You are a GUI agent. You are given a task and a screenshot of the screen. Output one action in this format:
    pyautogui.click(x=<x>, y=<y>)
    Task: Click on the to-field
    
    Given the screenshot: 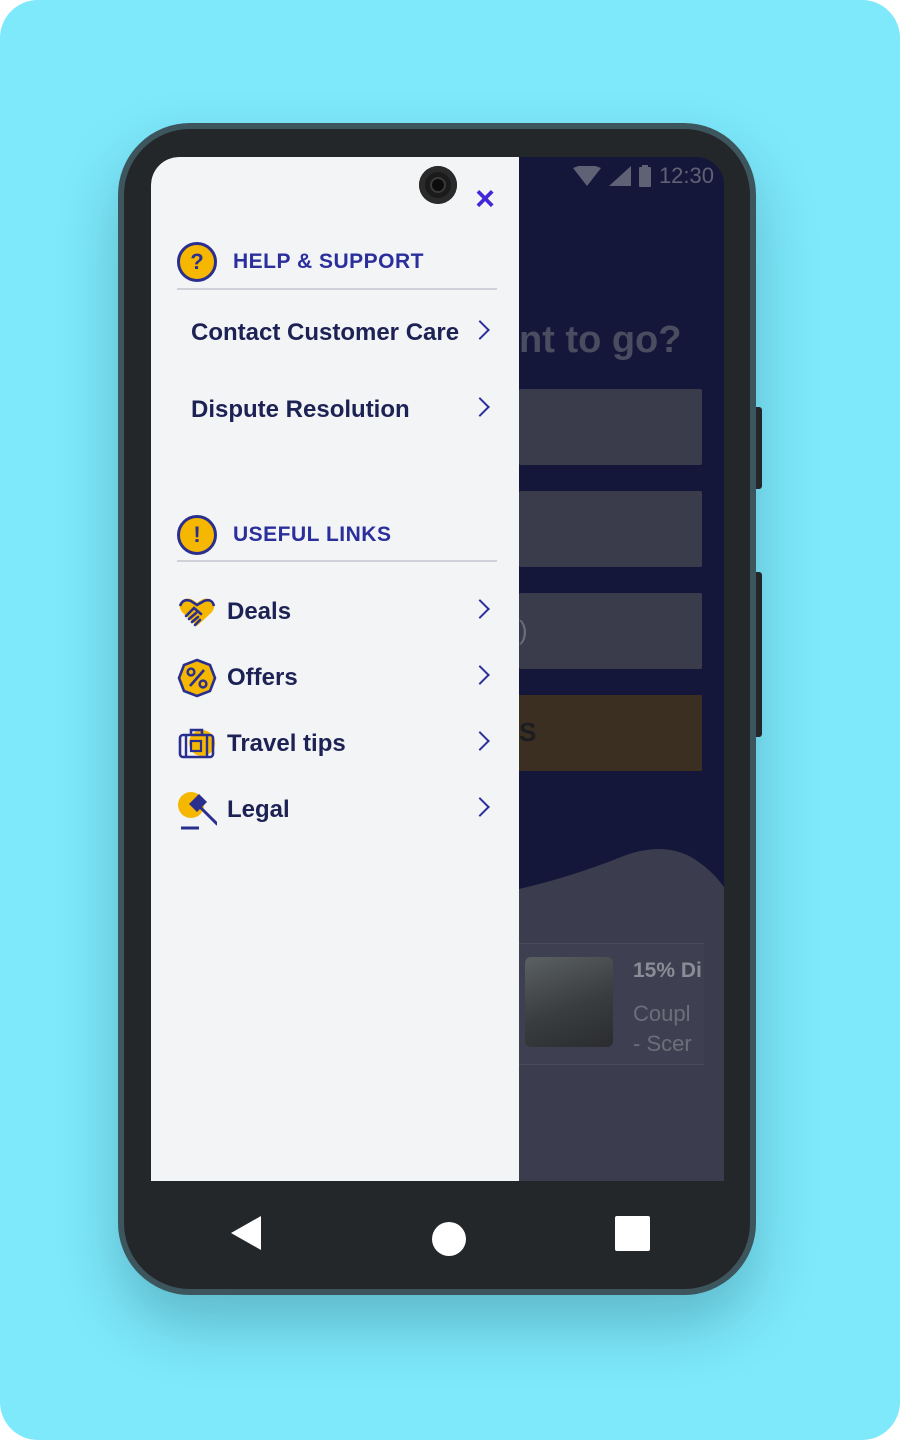 What is the action you would take?
    pyautogui.click(x=610, y=529)
    